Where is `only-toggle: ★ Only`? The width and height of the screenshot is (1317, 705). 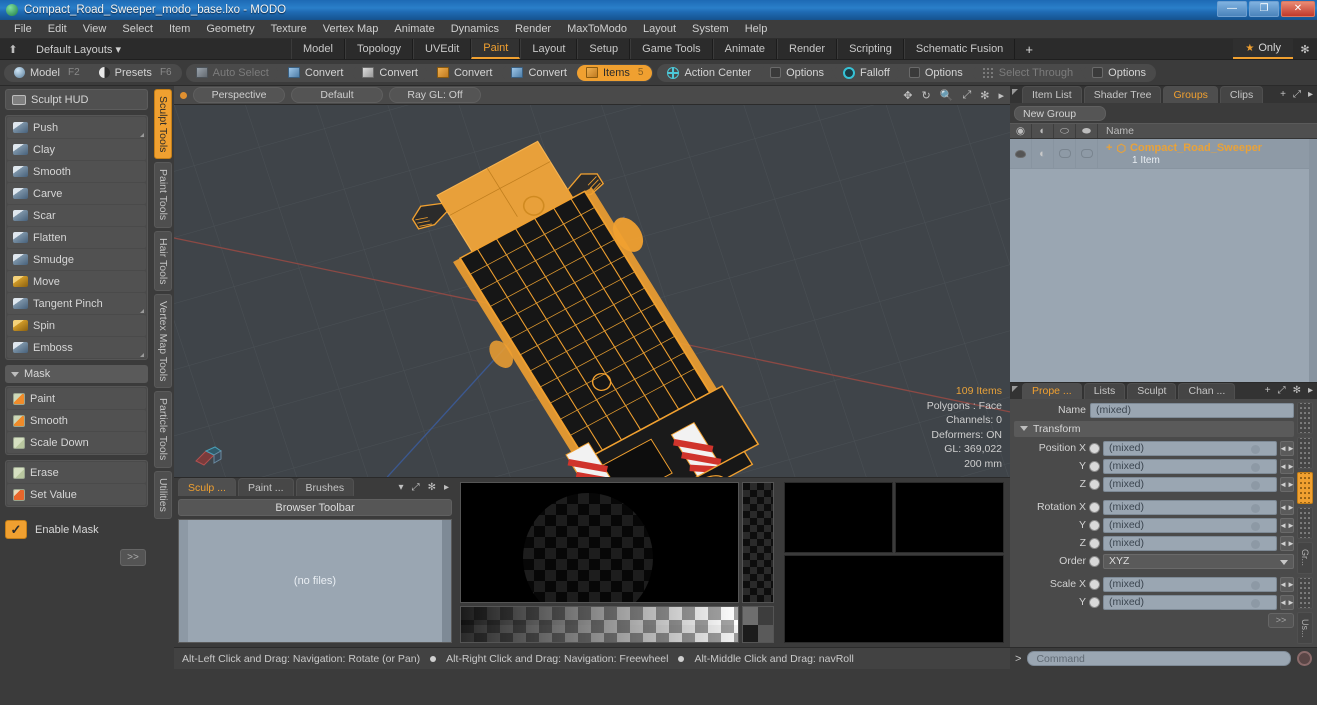
only-toggle: ★ Only is located at coordinates (1263, 49).